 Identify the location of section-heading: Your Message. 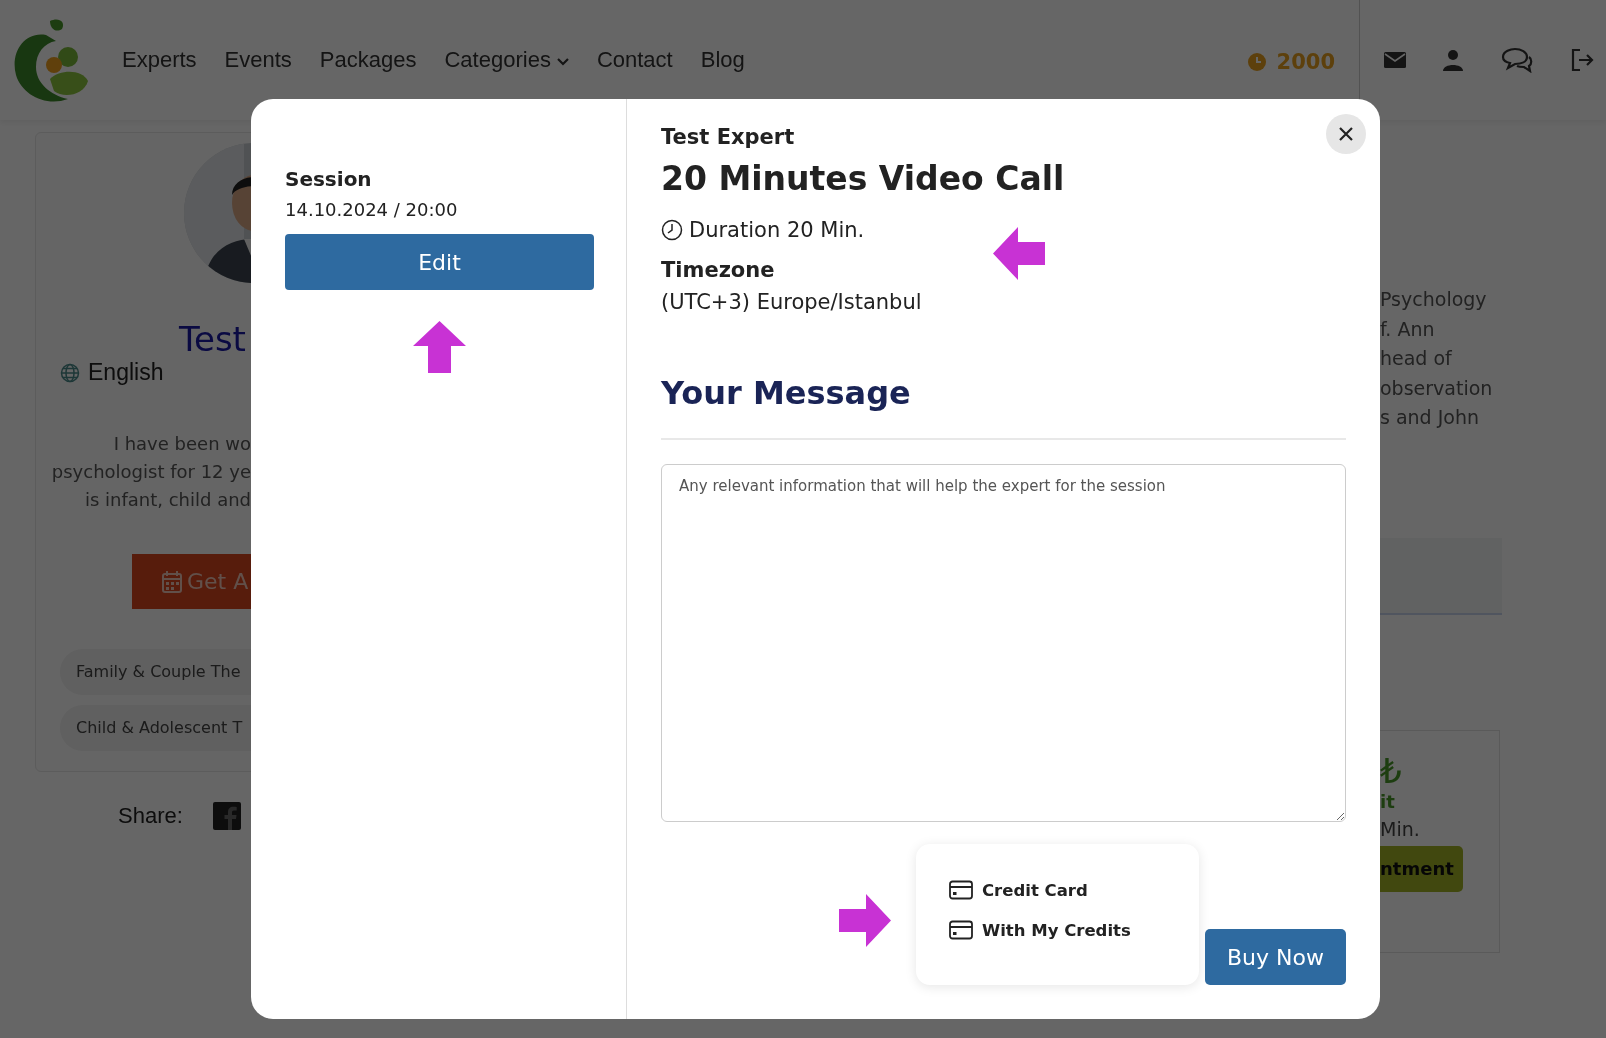
(786, 393).